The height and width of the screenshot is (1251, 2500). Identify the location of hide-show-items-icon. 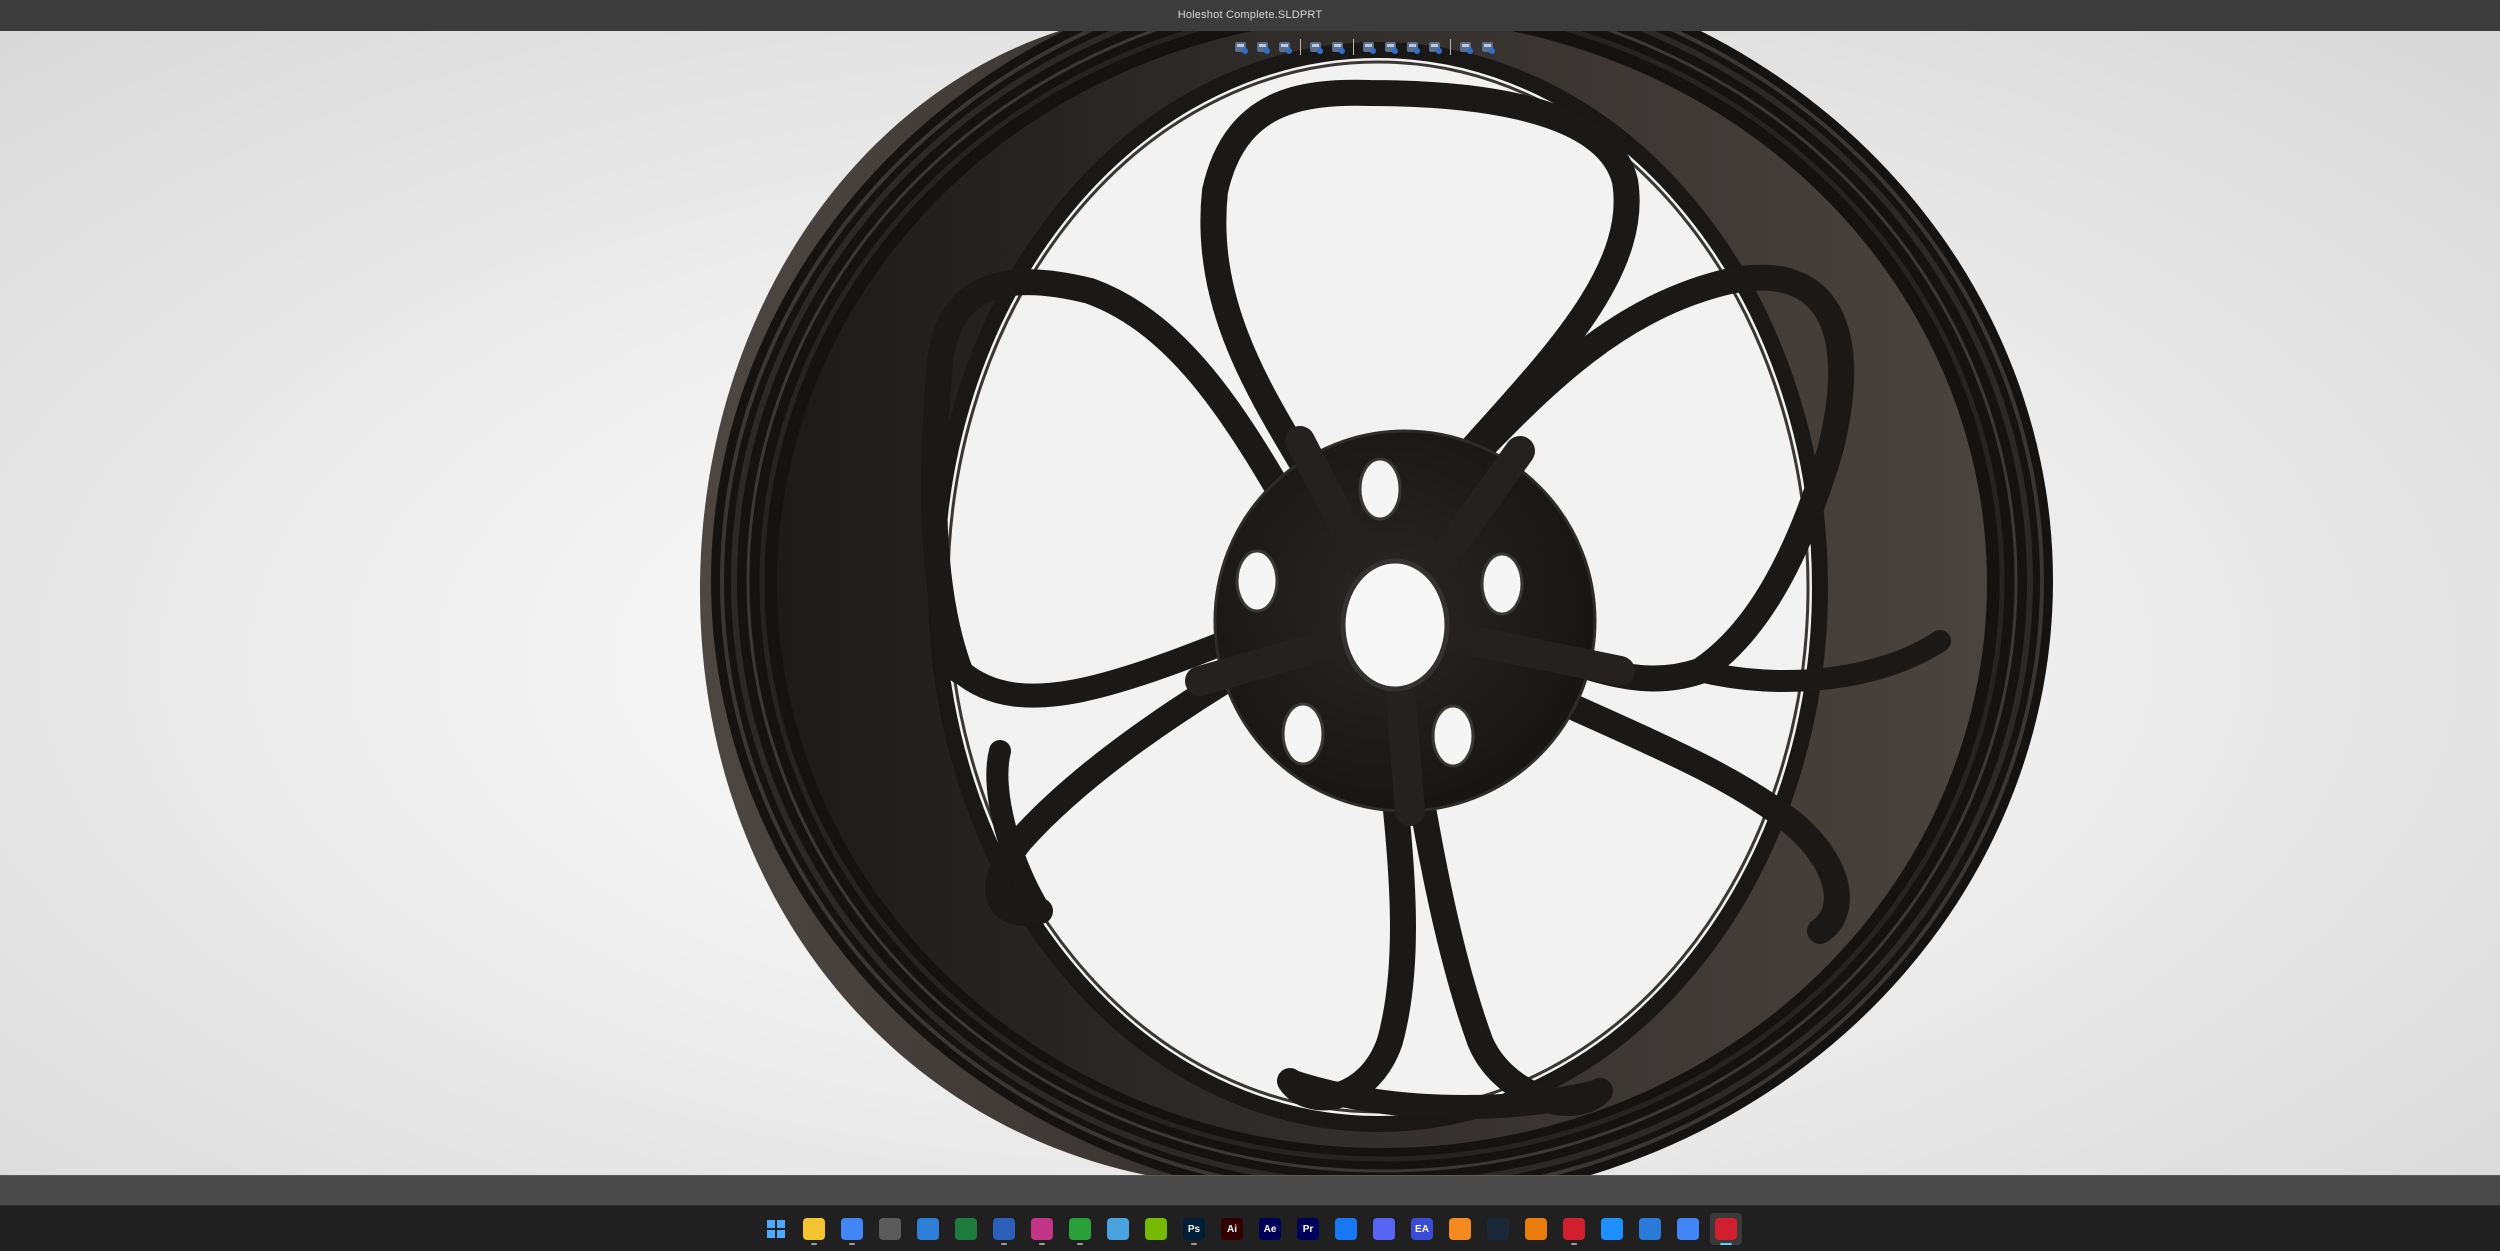
(1413, 47).